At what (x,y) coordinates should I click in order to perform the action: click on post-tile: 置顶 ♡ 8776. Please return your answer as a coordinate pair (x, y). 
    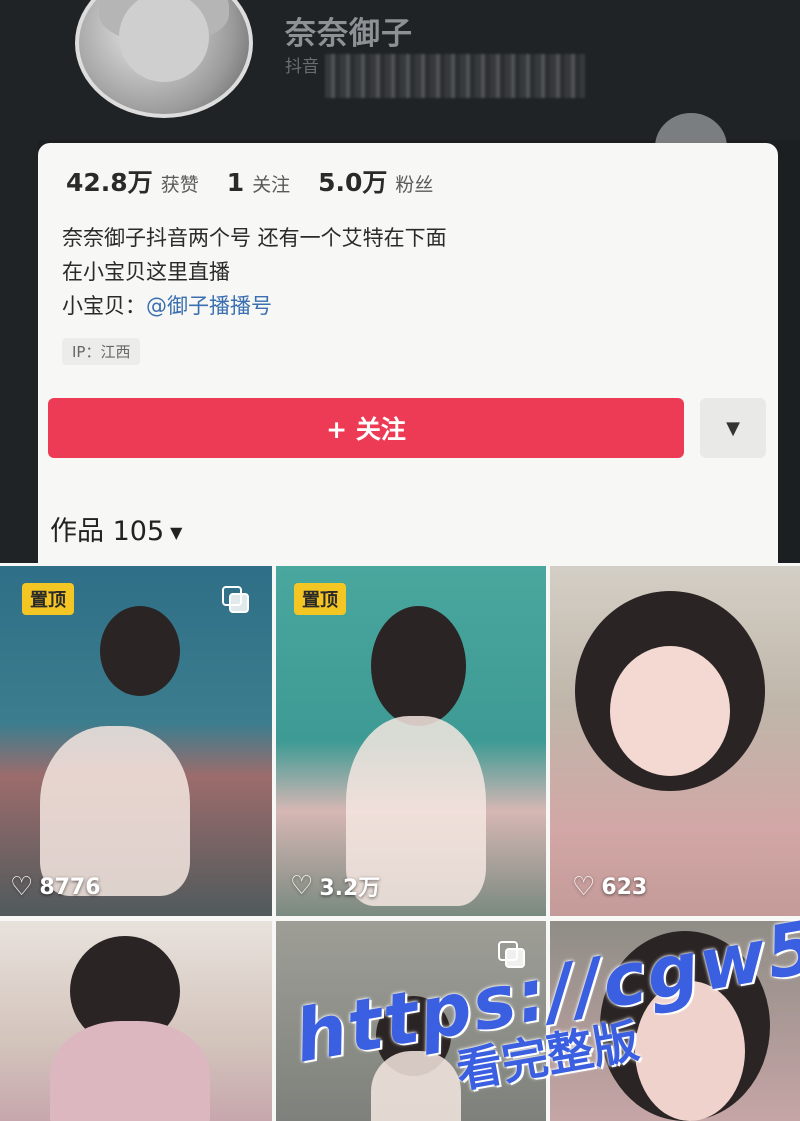
    Looking at the image, I should click on (136, 741).